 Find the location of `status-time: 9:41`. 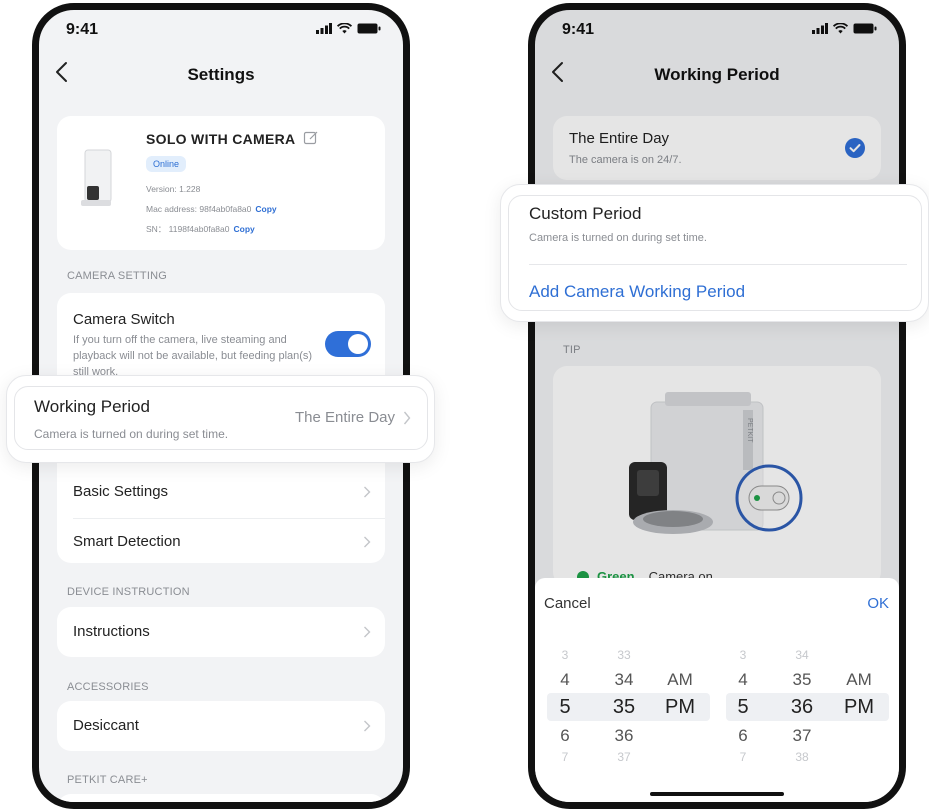

status-time: 9:41 is located at coordinates (82, 29).